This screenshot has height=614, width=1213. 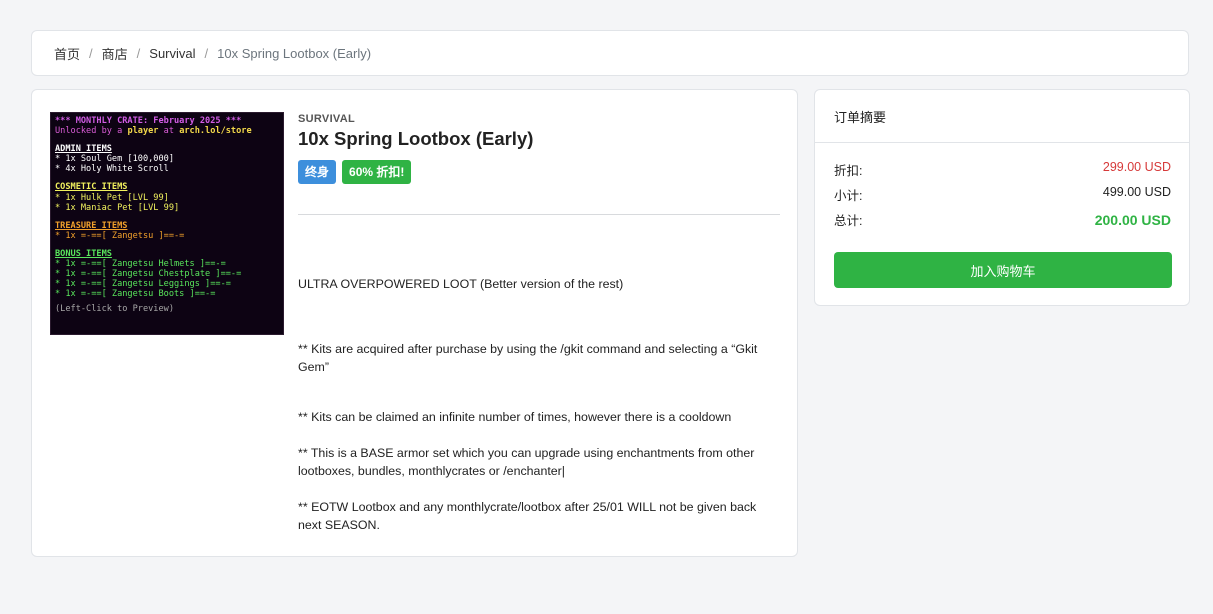 What do you see at coordinates (83, 149) in the screenshot?
I see `admin-items-title: ADMIN ITEMS` at bounding box center [83, 149].